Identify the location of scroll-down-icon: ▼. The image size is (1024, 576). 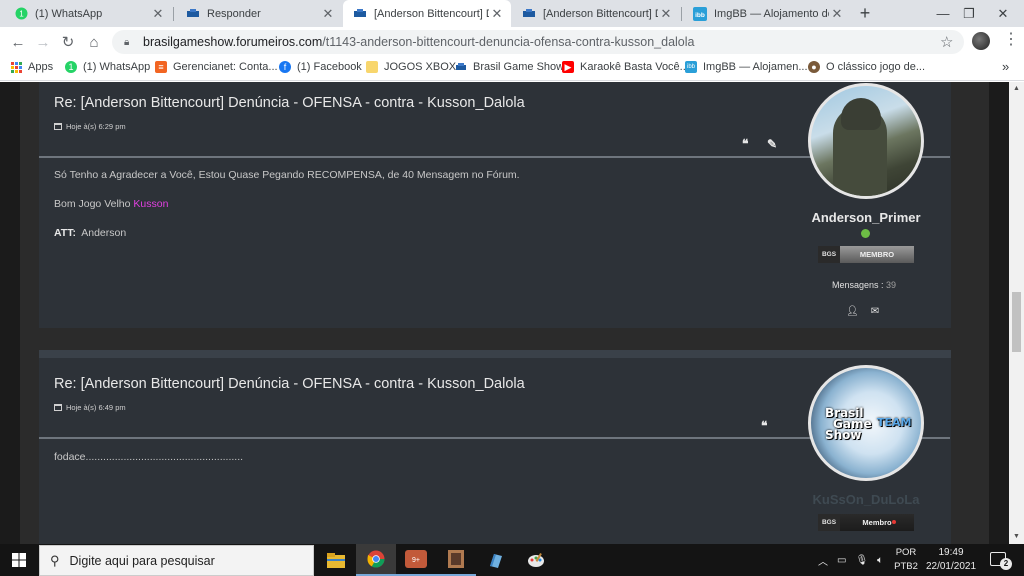
(1016, 537).